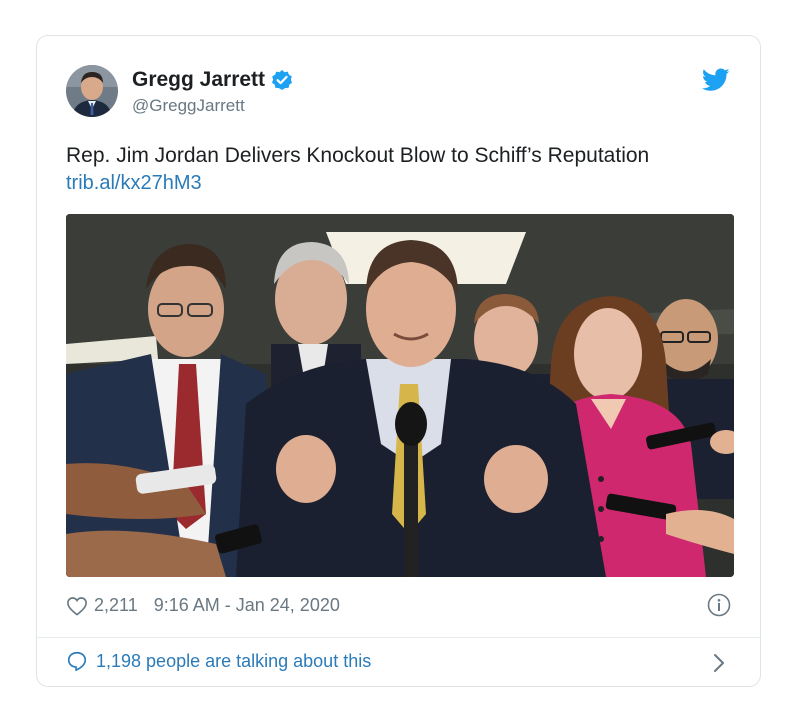 The width and height of the screenshot is (799, 725). I want to click on conversation-link: 1,198 people are talking about this, so click(218, 661).